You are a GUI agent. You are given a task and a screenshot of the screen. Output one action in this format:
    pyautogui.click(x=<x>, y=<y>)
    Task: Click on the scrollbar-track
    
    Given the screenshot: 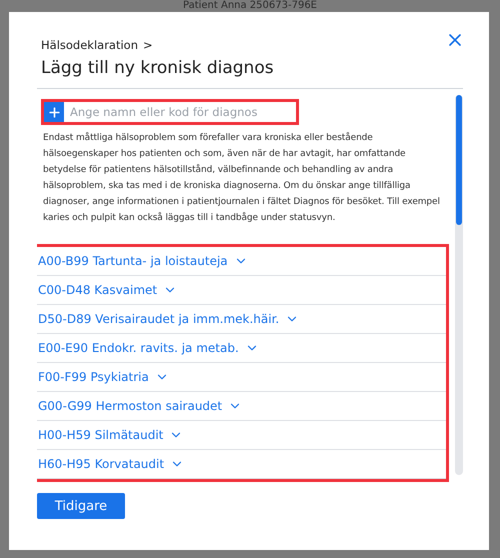 What is the action you would take?
    pyautogui.click(x=459, y=285)
    